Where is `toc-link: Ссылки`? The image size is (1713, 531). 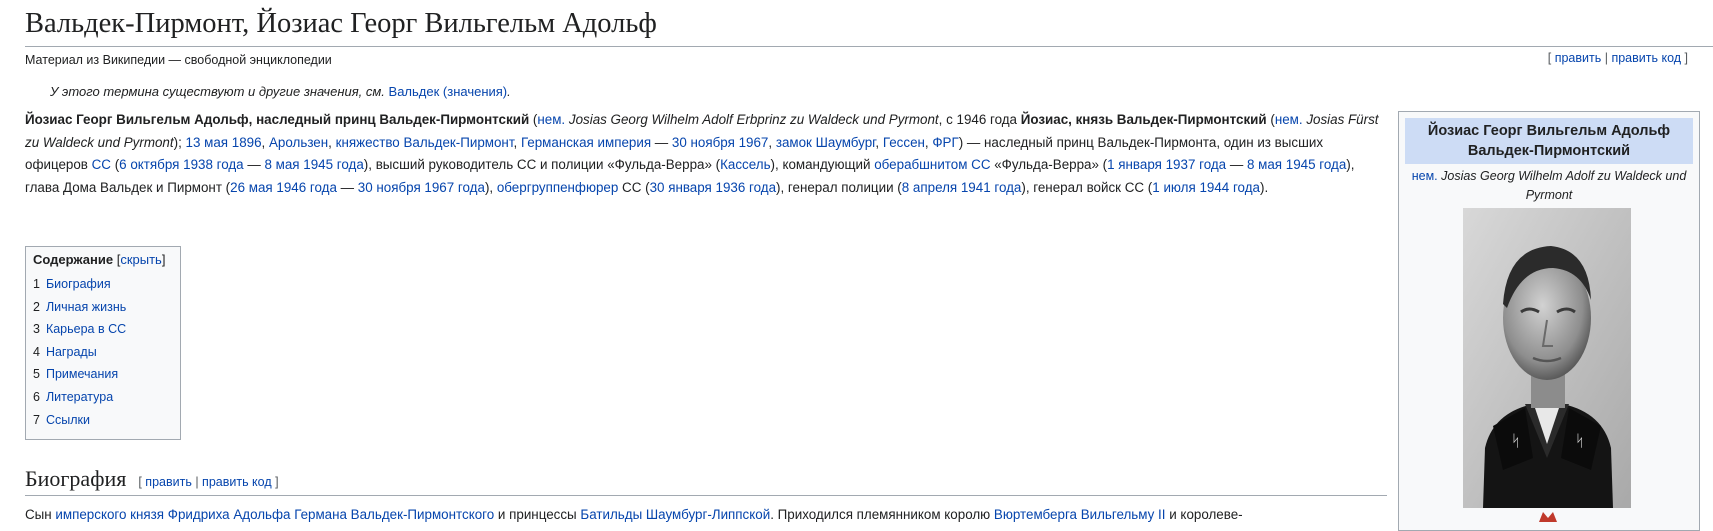
toc-link: Ссылки is located at coordinates (68, 420).